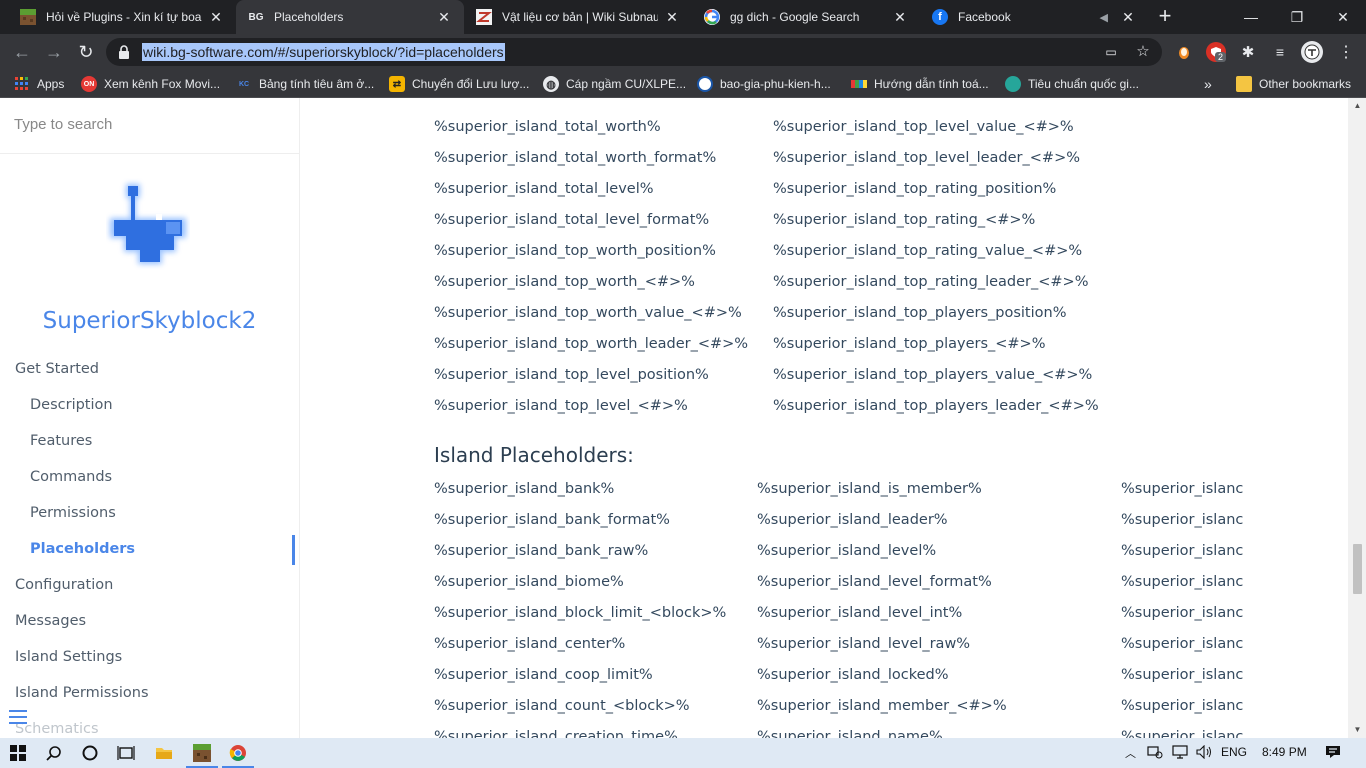 Image resolution: width=1366 pixels, height=768 pixels. I want to click on tab-title: Placeholders, so click(309, 17).